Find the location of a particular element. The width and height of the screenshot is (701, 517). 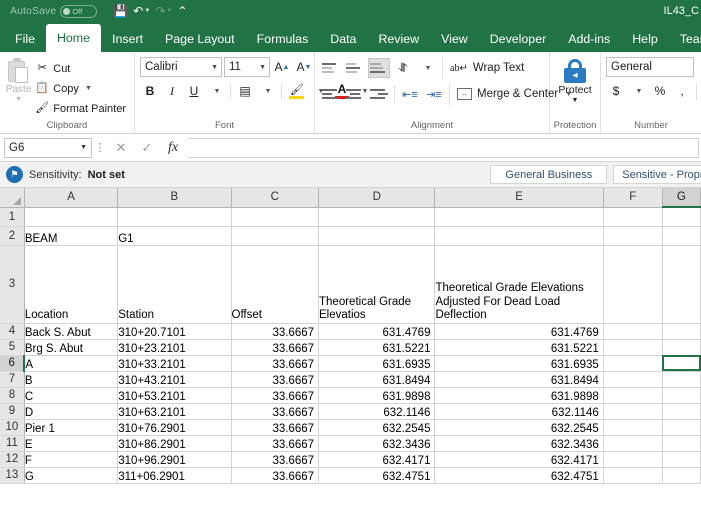

cell-G2 is located at coordinates (681, 236).